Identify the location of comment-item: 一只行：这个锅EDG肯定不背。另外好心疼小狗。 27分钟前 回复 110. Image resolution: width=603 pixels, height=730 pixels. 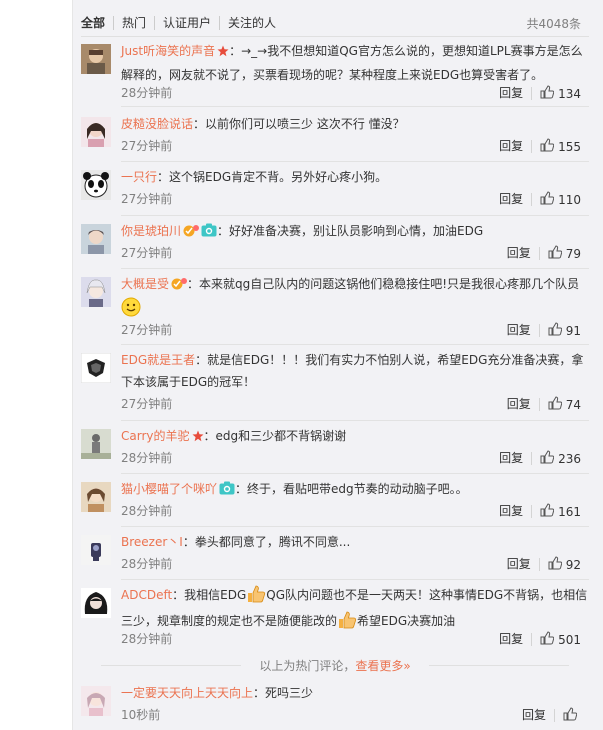
(335, 188).